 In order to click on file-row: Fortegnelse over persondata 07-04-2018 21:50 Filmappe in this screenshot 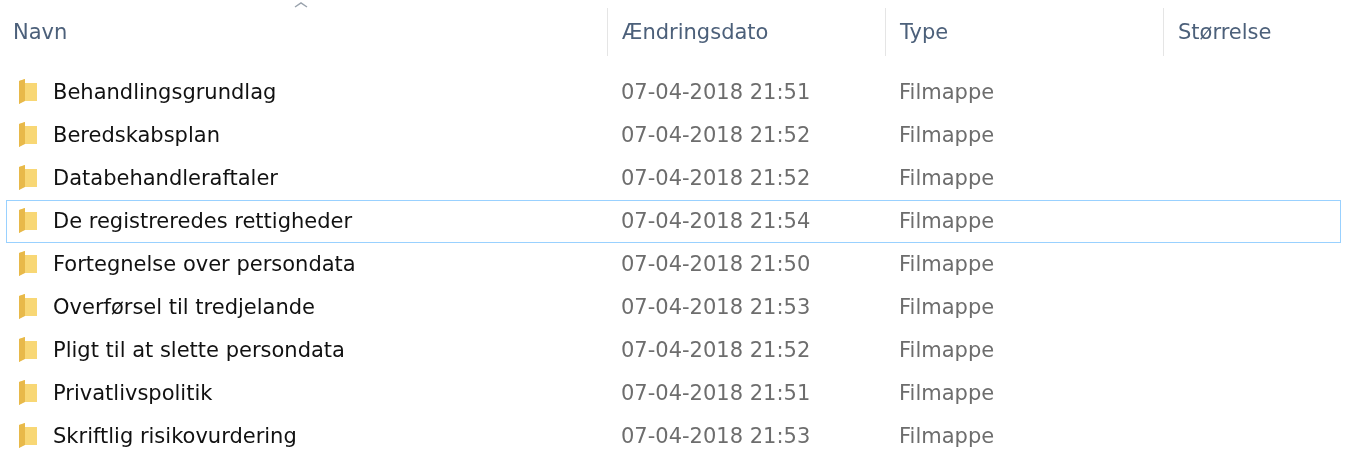, I will do `click(673, 264)`.